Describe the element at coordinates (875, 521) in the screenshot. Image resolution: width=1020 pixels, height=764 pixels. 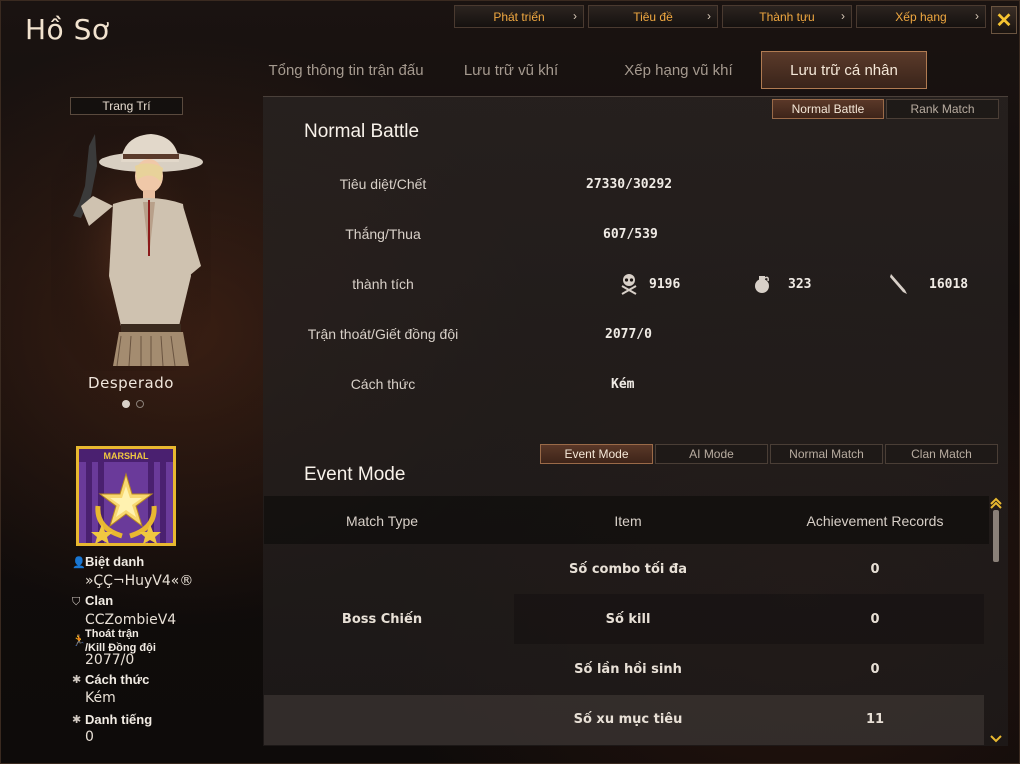
I see `column-achievement-records: Achievement Records` at that location.